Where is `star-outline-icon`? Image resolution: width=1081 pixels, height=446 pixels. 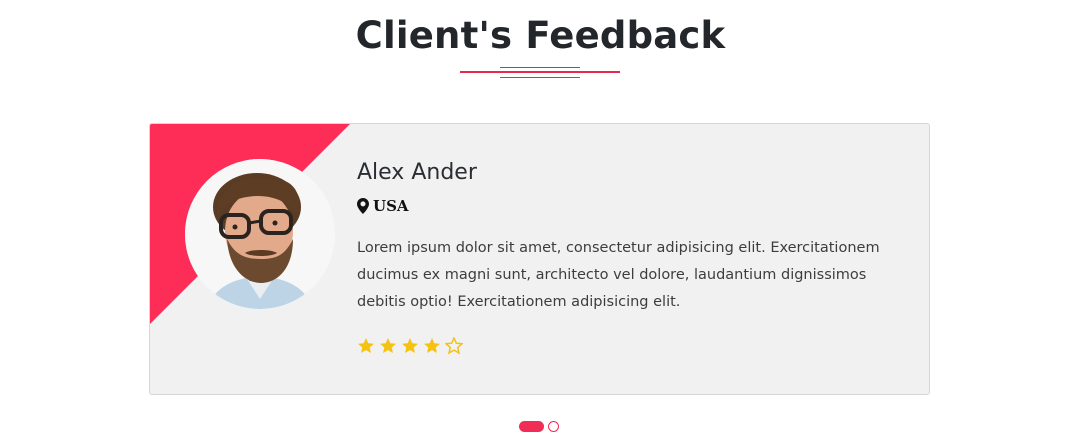
star-outline-icon is located at coordinates (454, 346).